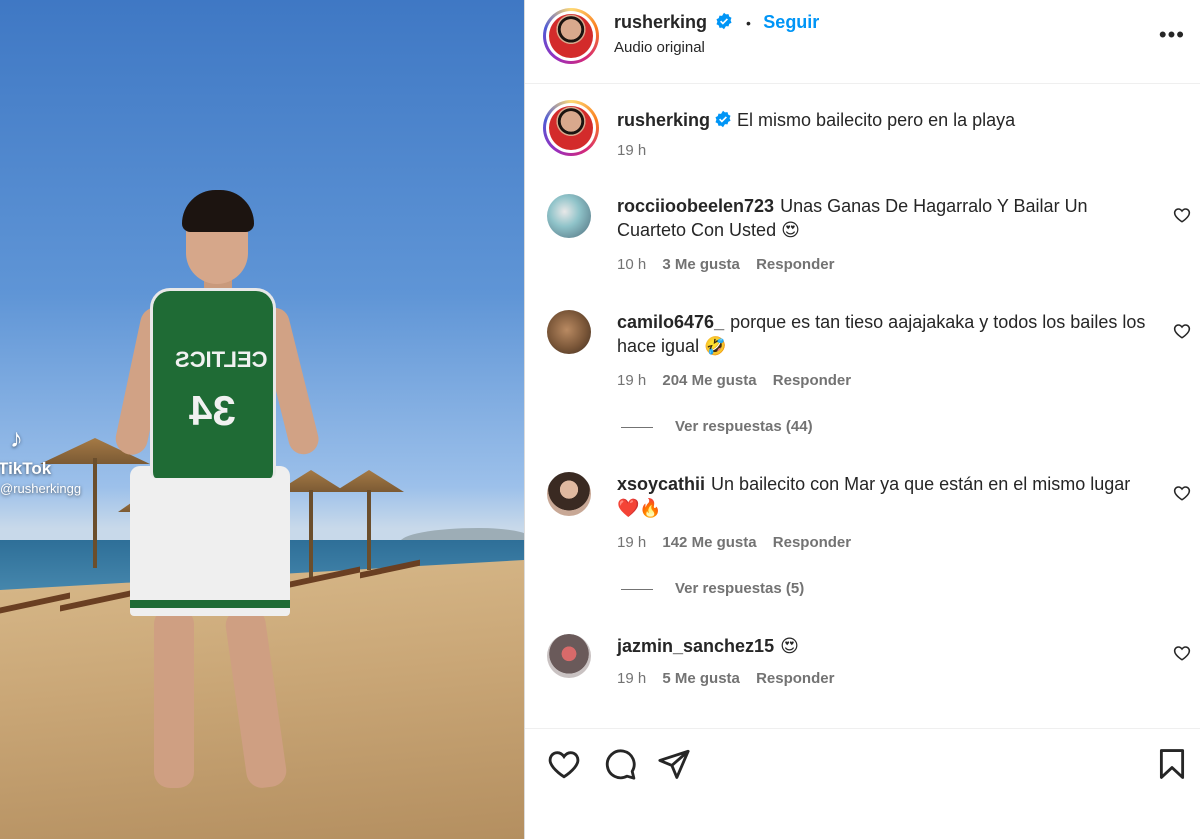  Describe the element at coordinates (660, 22) in the screenshot. I see `header-username: rusherking` at that location.